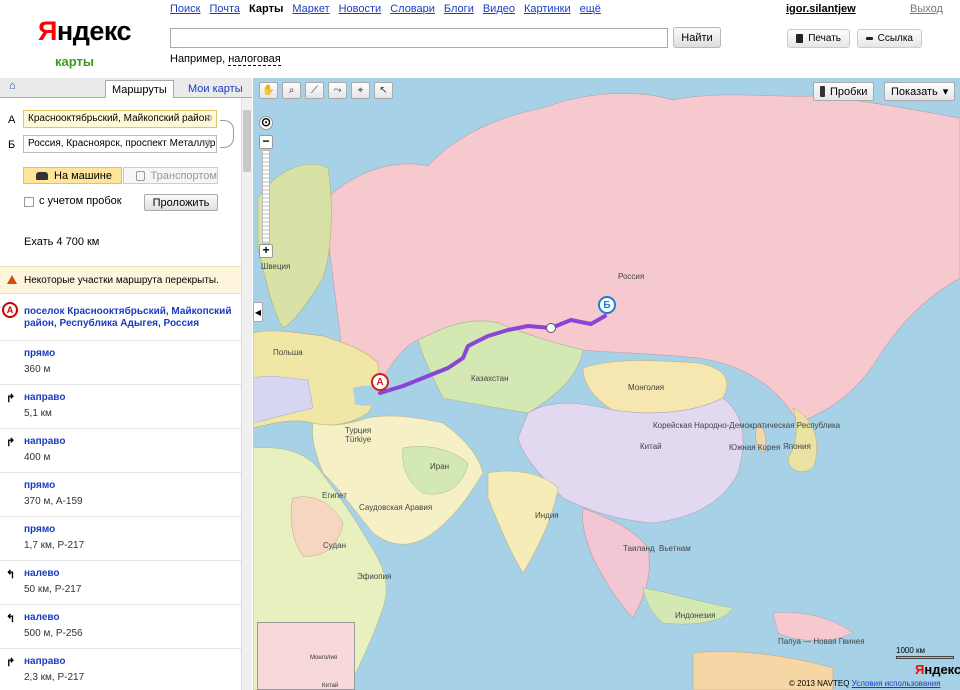 The image size is (960, 690). I want to click on nav-mail: Почта, so click(224, 9).